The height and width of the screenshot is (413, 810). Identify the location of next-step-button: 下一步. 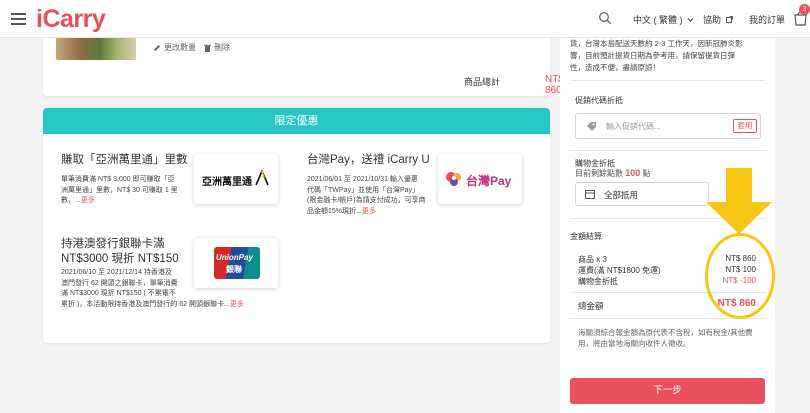
(667, 391).